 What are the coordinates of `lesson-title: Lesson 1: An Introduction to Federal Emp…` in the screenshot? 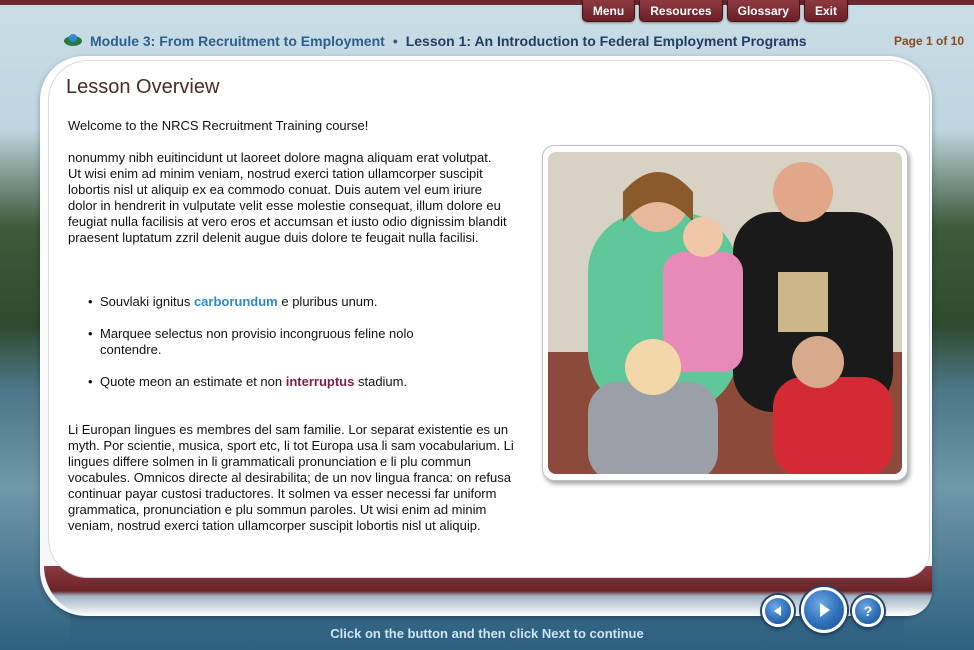 It's located at (606, 41).